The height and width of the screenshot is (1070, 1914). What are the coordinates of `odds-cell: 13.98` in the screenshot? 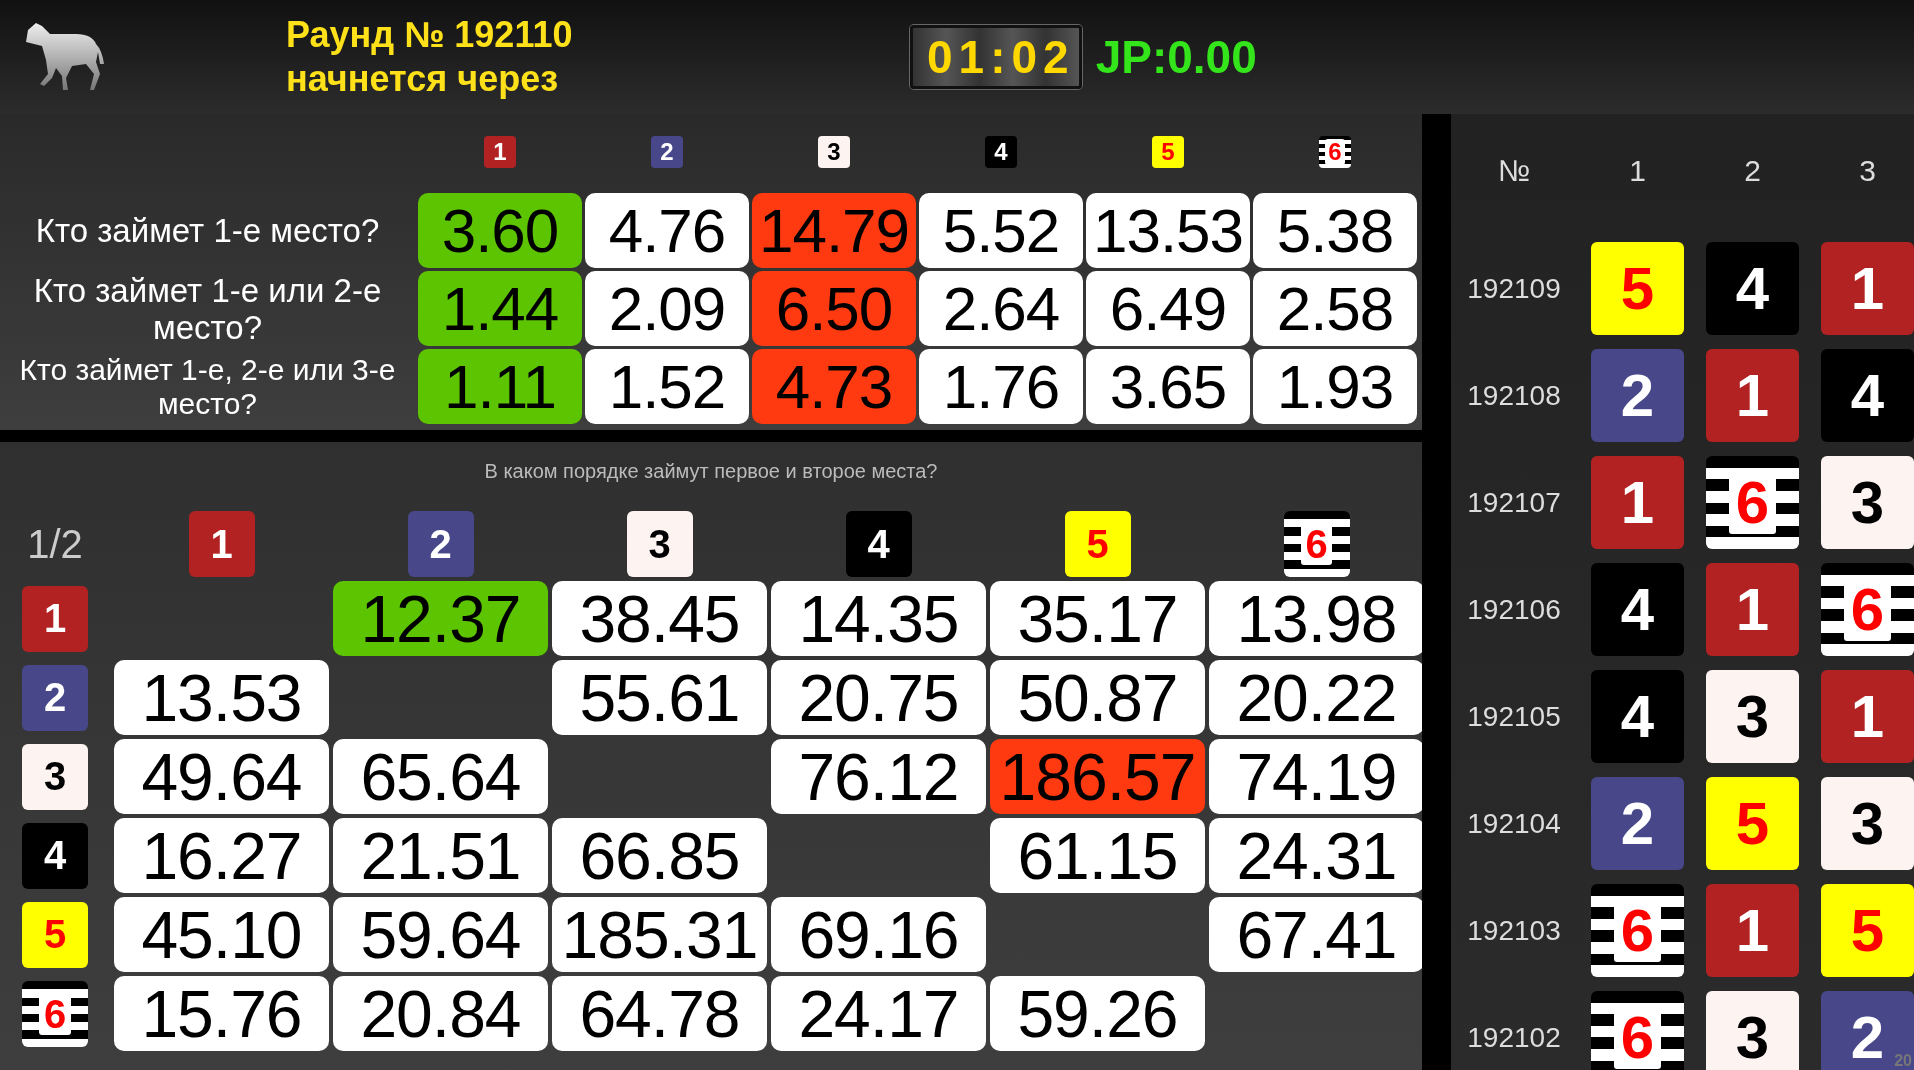 It's located at (1315, 618).